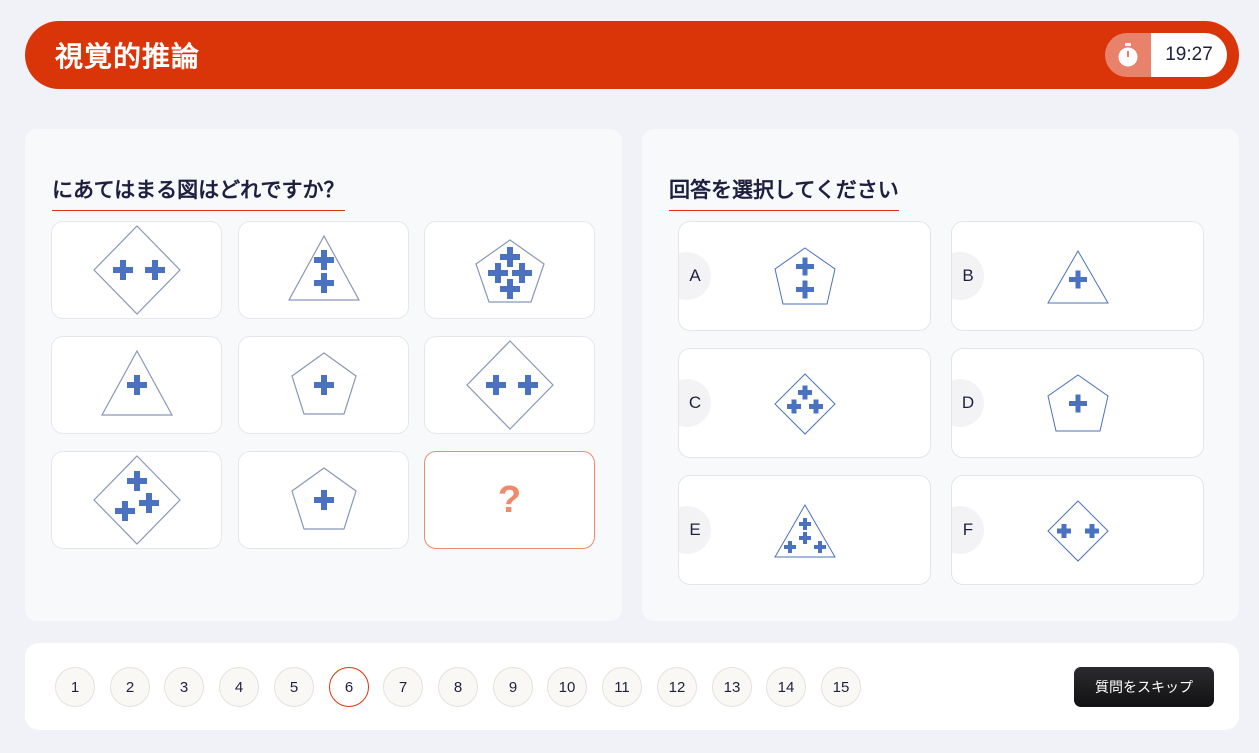 The height and width of the screenshot is (753, 1259). Describe the element at coordinates (403, 687) in the screenshot. I see `page-button-7: 7` at that location.